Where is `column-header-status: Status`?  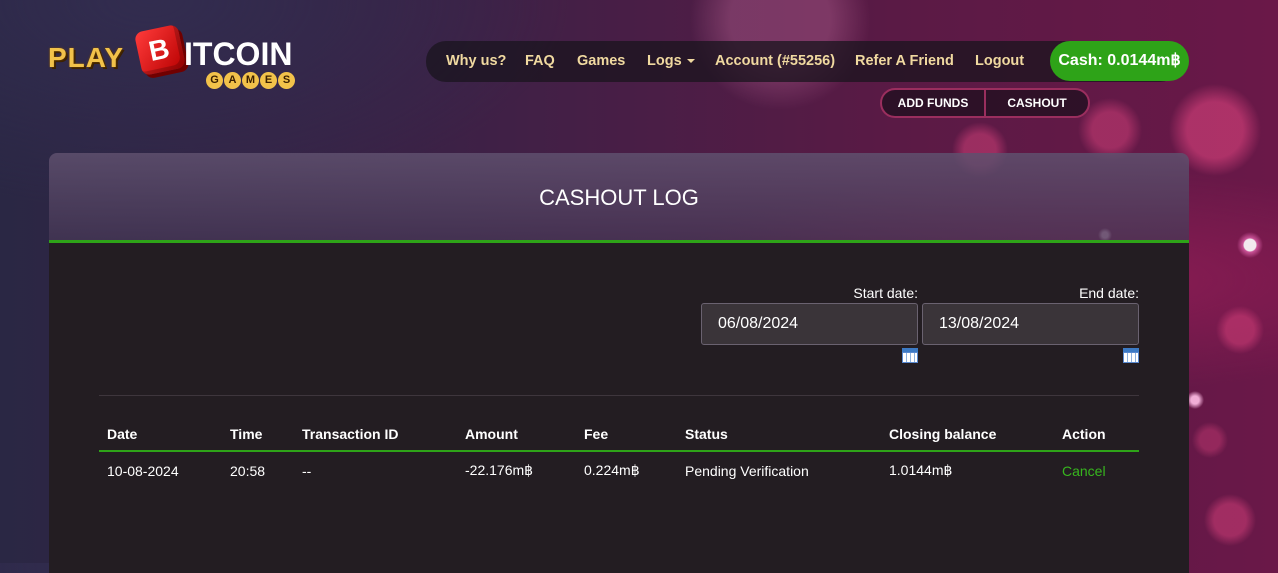
column-header-status: Status is located at coordinates (779, 435).